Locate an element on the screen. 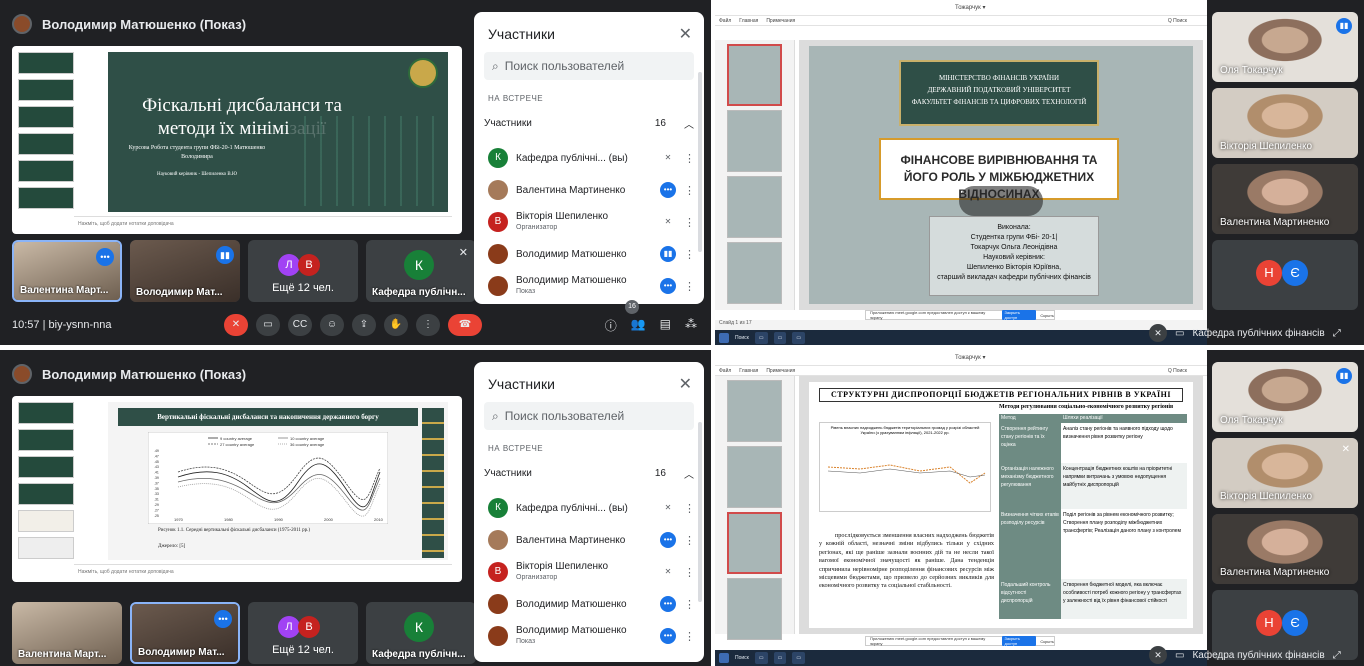 This screenshot has height=666, width=1364. list-item: Володимир Матюшенко ▮▮ ⋮ is located at coordinates (591, 254).